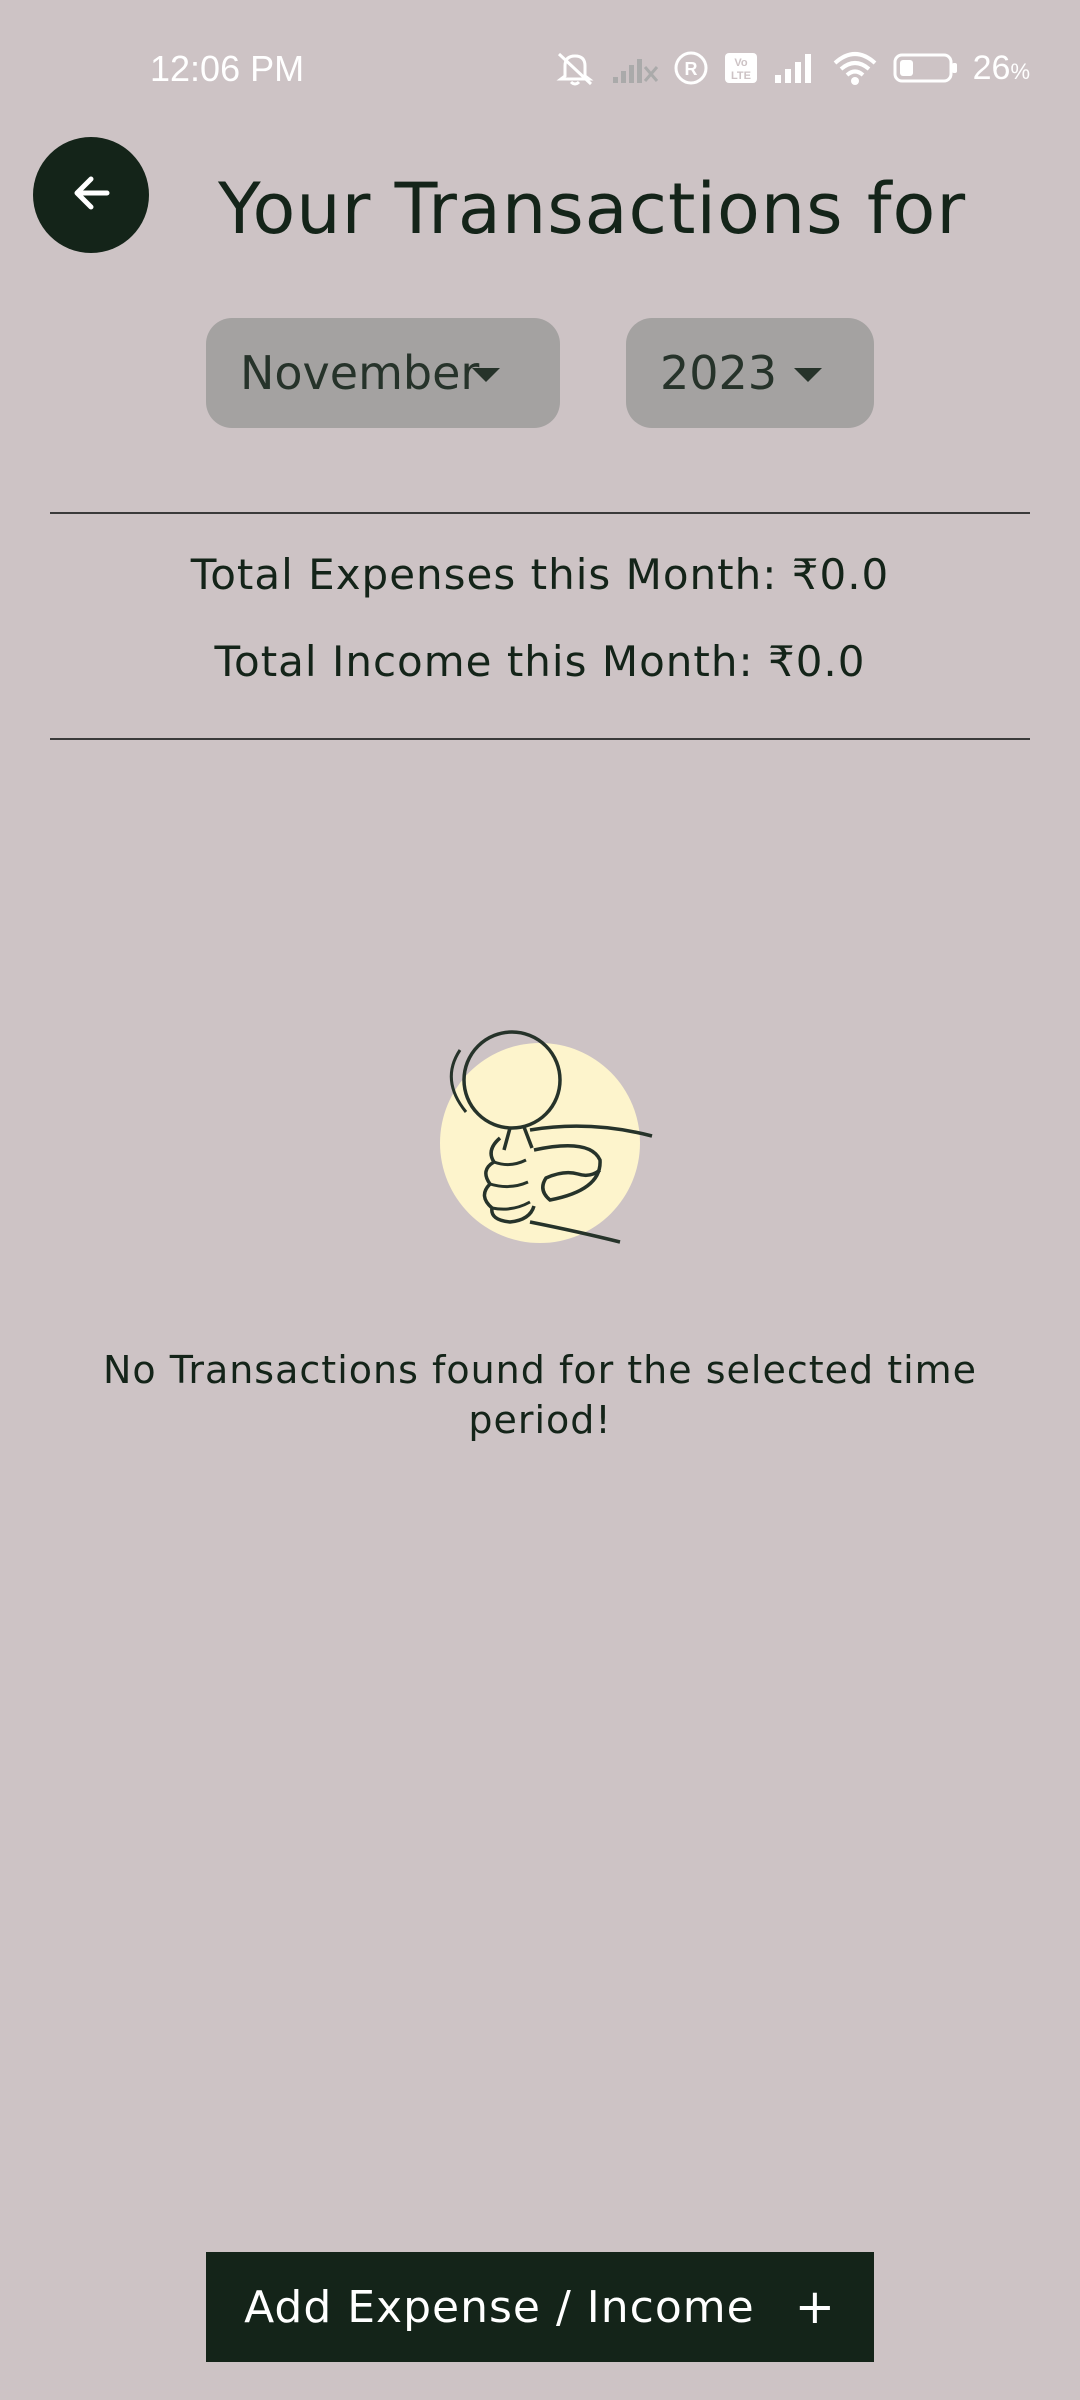 This screenshot has height=2400, width=1080. I want to click on status-time: 12:06 PM, so click(227, 68).